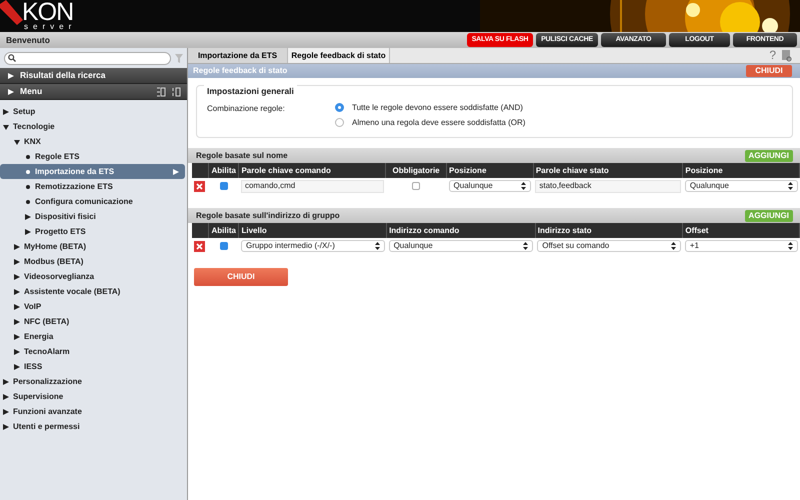 Image resolution: width=800 pixels, height=500 pixels. What do you see at coordinates (339, 55) in the screenshot?
I see `tab: Regole feedback di stato` at bounding box center [339, 55].